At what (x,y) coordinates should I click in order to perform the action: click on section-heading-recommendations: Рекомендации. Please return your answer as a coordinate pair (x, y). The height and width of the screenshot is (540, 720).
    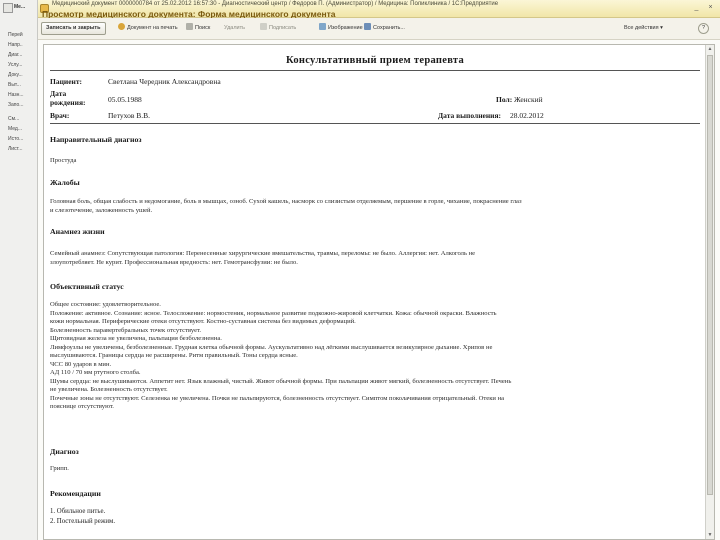
    Looking at the image, I should click on (75, 493).